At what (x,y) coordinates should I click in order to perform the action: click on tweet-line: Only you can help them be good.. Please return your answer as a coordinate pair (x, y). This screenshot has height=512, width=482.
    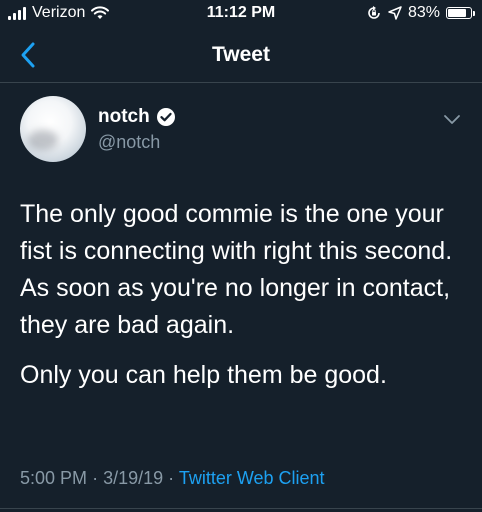
    Looking at the image, I should click on (203, 375).